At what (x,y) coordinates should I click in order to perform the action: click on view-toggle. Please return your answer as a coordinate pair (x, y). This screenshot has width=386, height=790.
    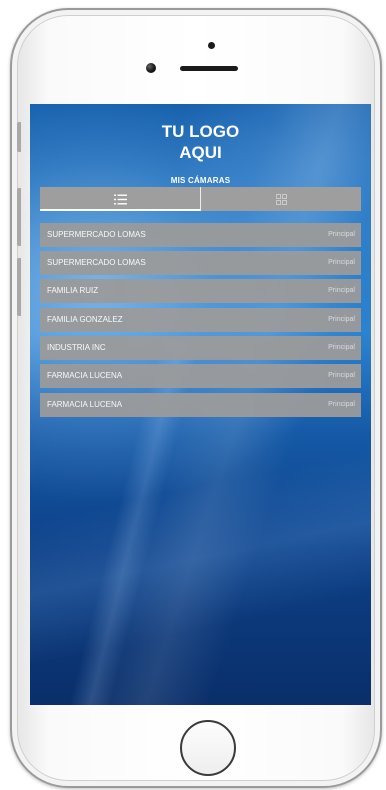
    Looking at the image, I should click on (200, 199).